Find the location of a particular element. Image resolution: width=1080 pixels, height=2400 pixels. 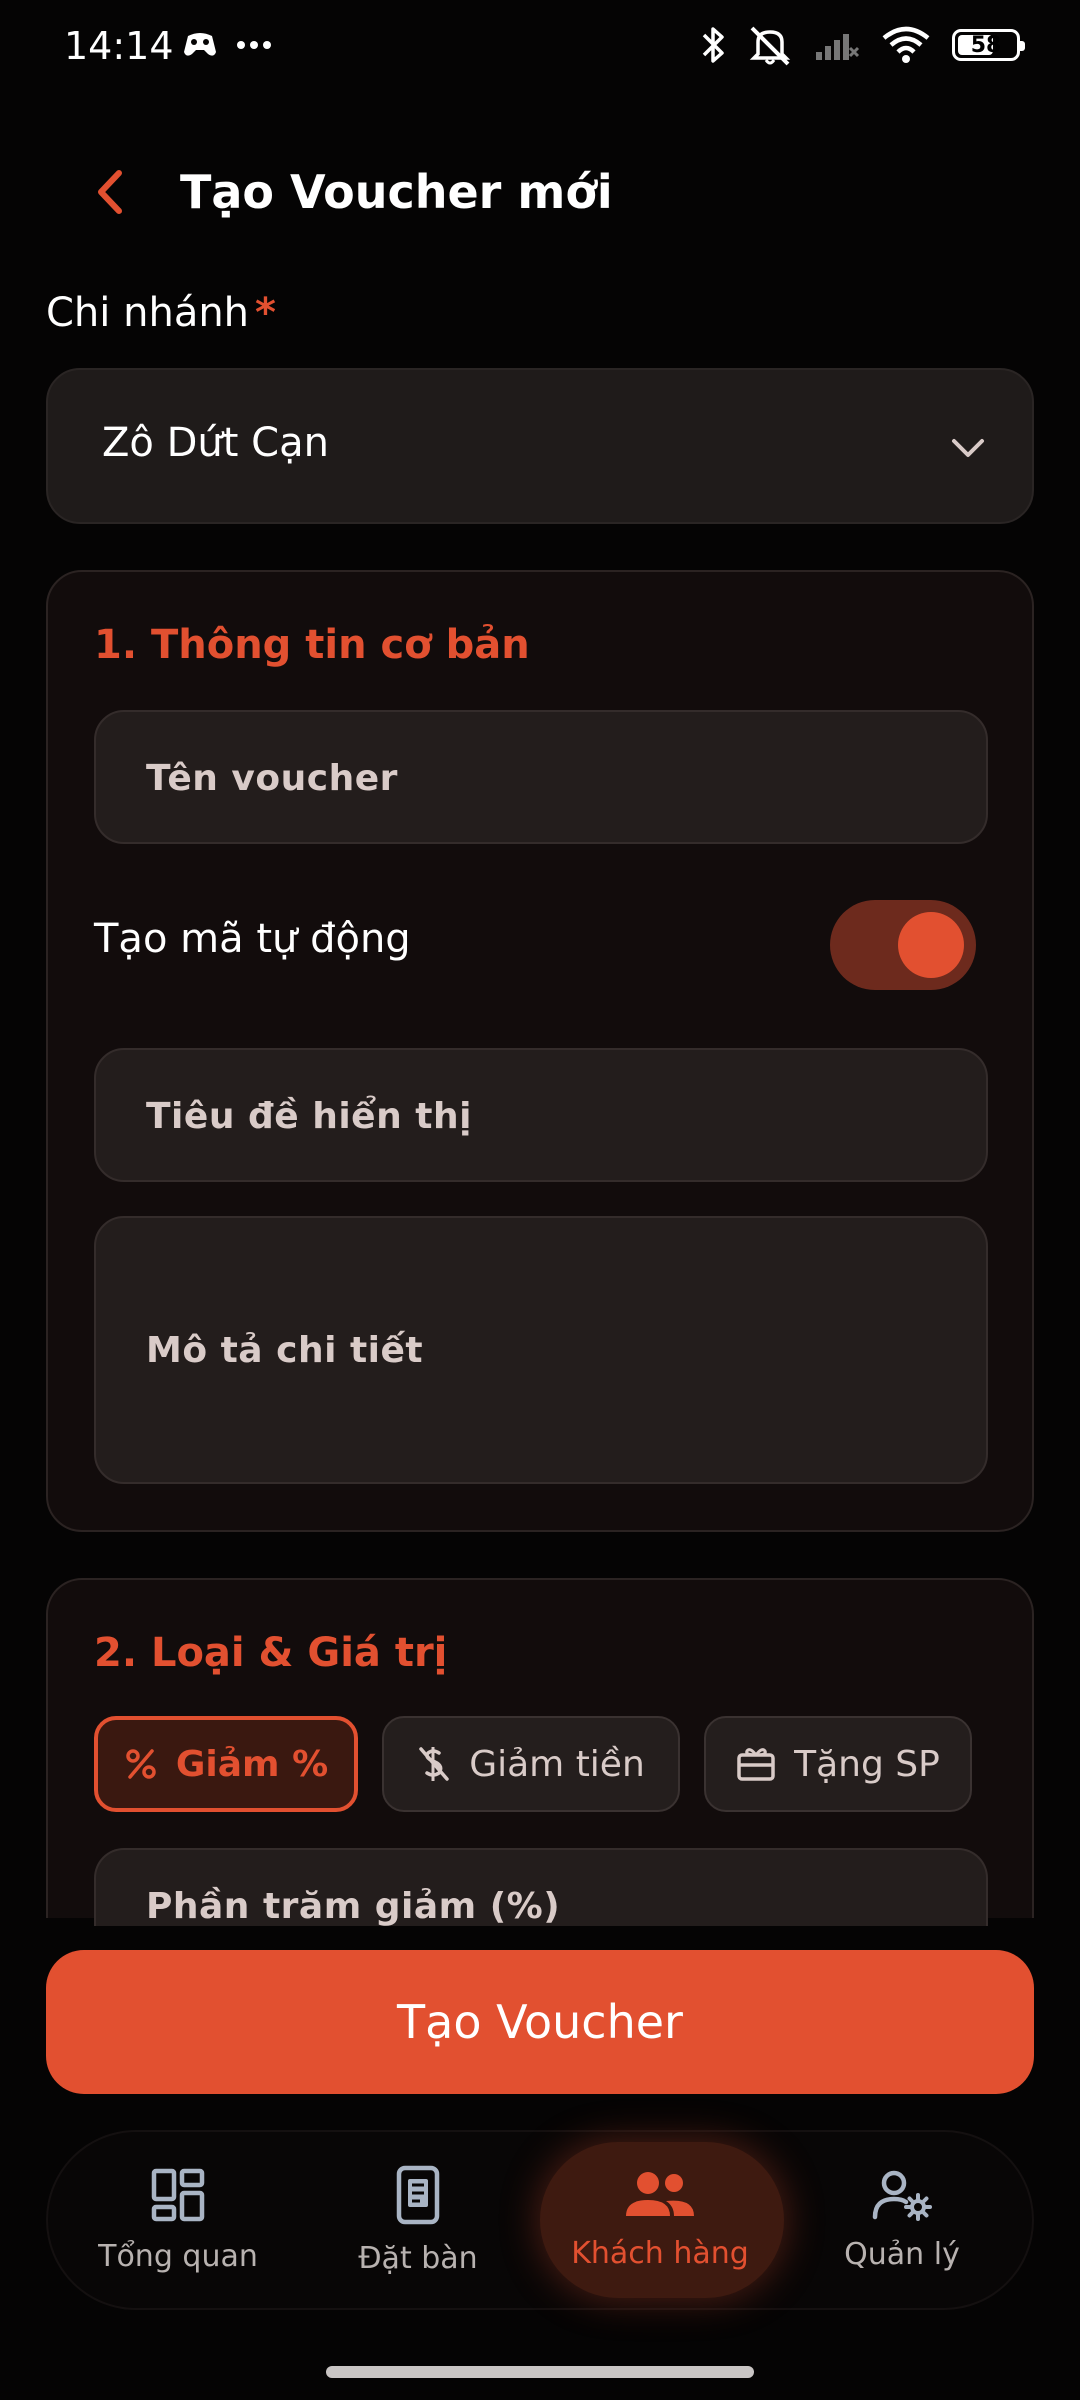

status-left-icons is located at coordinates (227, 45).